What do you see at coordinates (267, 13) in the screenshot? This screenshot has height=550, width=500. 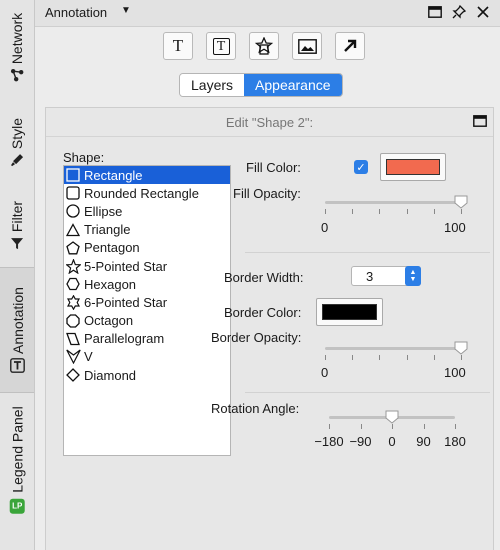 I see `panel-title-bar: Annotation ▼` at bounding box center [267, 13].